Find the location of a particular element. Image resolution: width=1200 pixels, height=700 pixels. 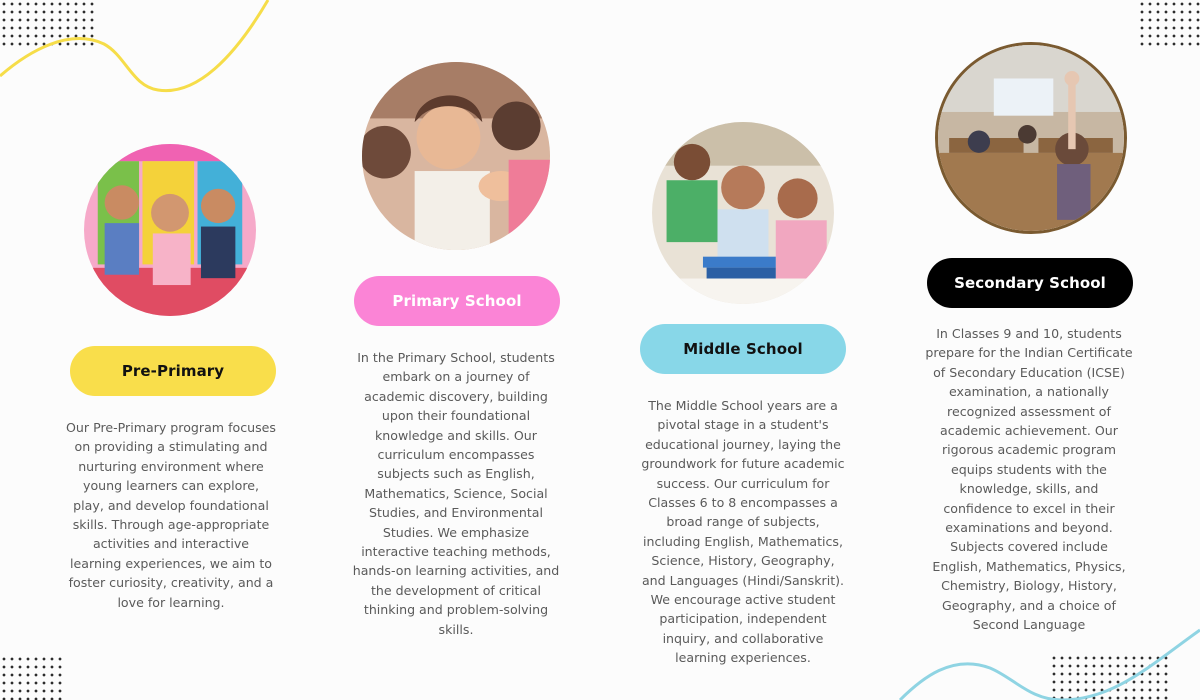

pre-primary-photo is located at coordinates (170, 230).